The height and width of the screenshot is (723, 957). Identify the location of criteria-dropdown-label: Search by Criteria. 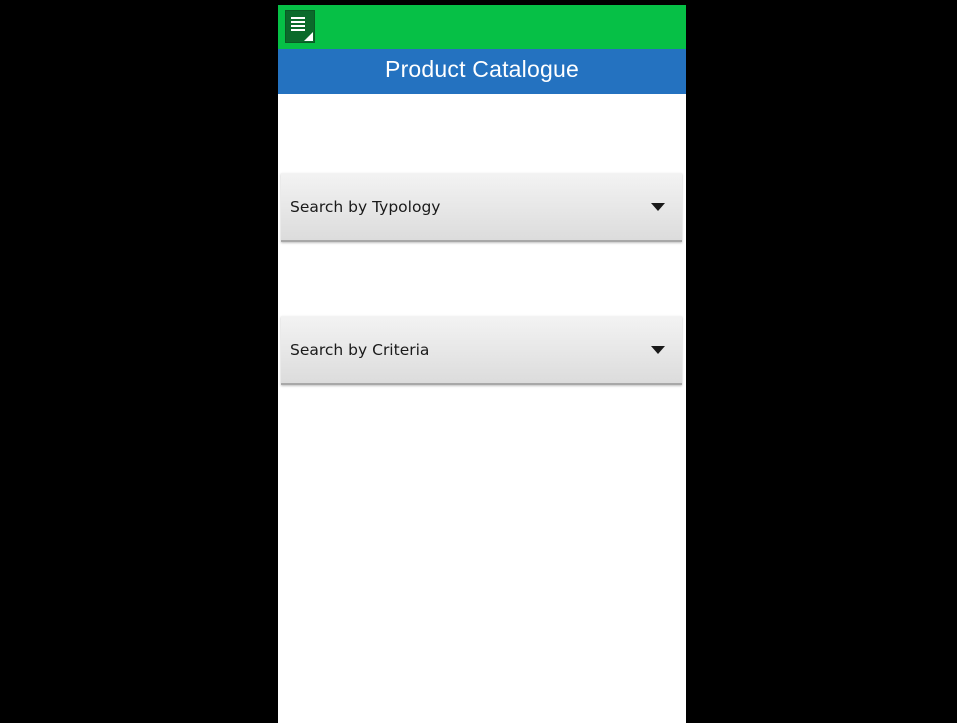
(360, 349).